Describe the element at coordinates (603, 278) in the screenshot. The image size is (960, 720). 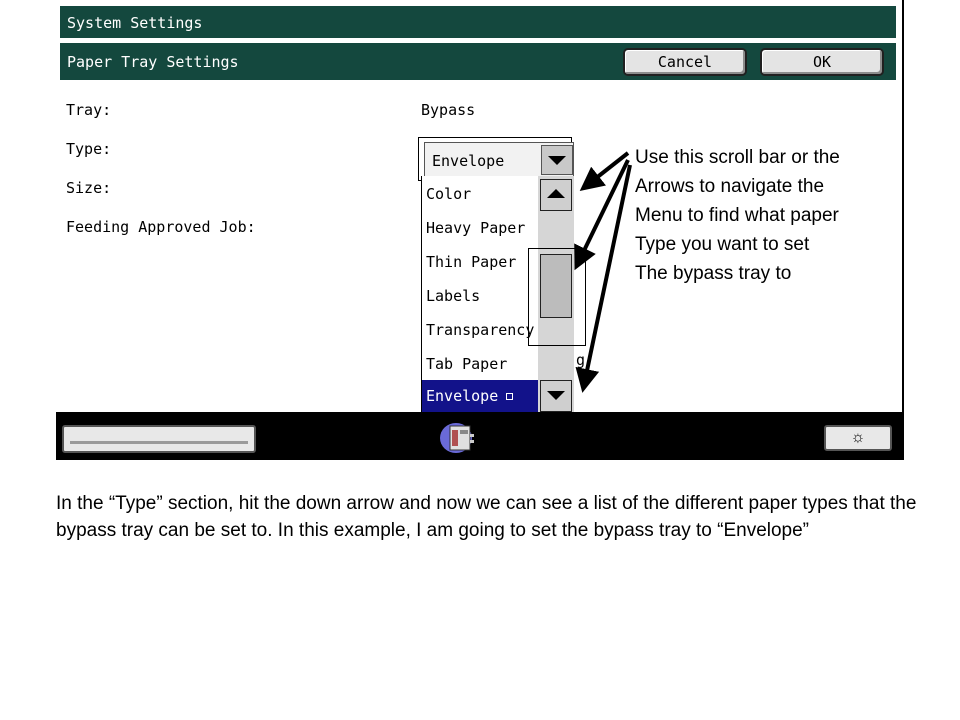
I see `arrow-to-scroll-down` at that location.